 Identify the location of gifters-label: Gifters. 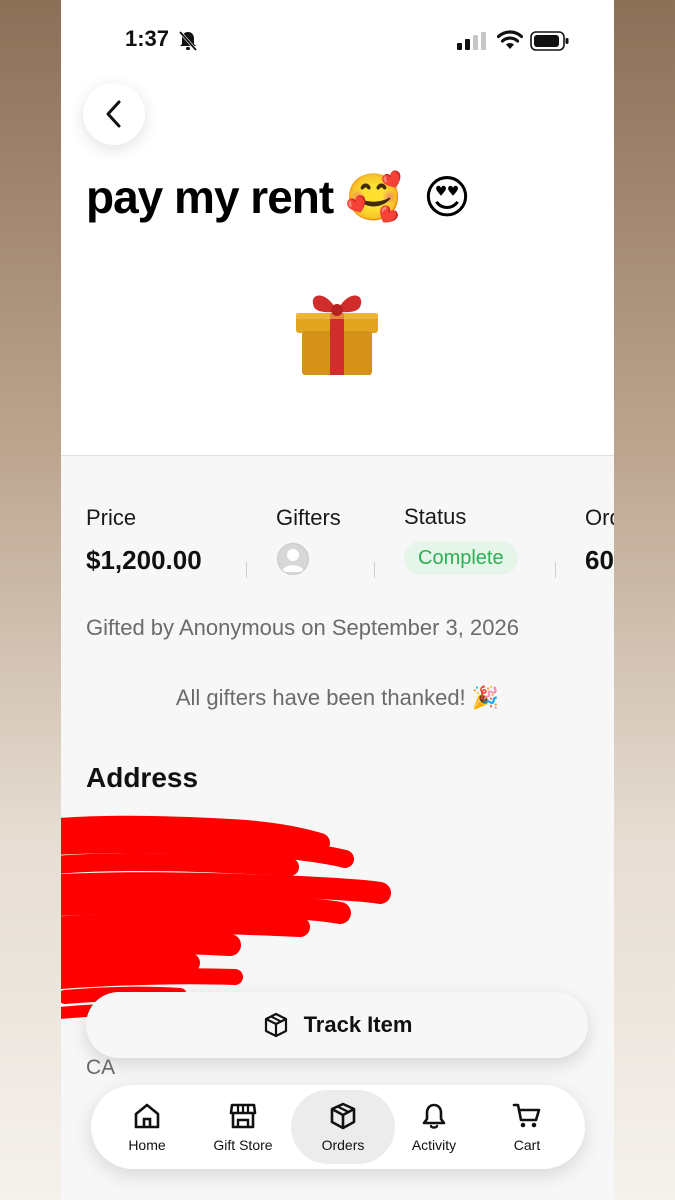
(308, 517).